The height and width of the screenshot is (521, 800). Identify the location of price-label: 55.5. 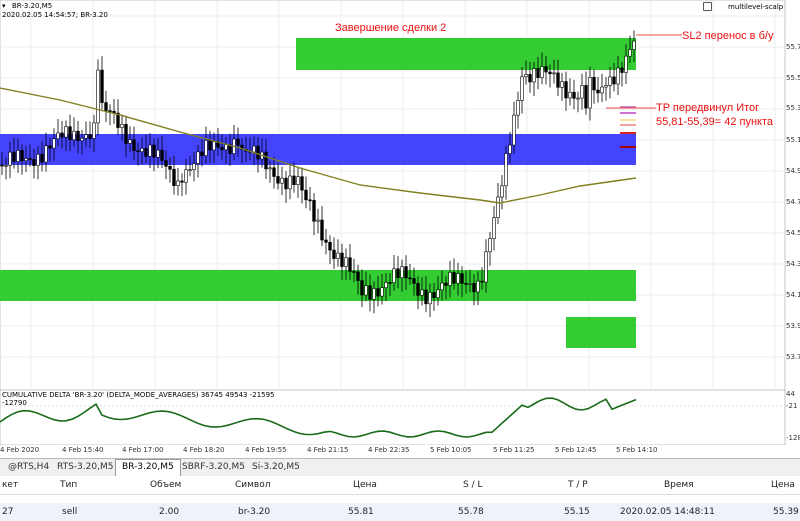
(793, 78).